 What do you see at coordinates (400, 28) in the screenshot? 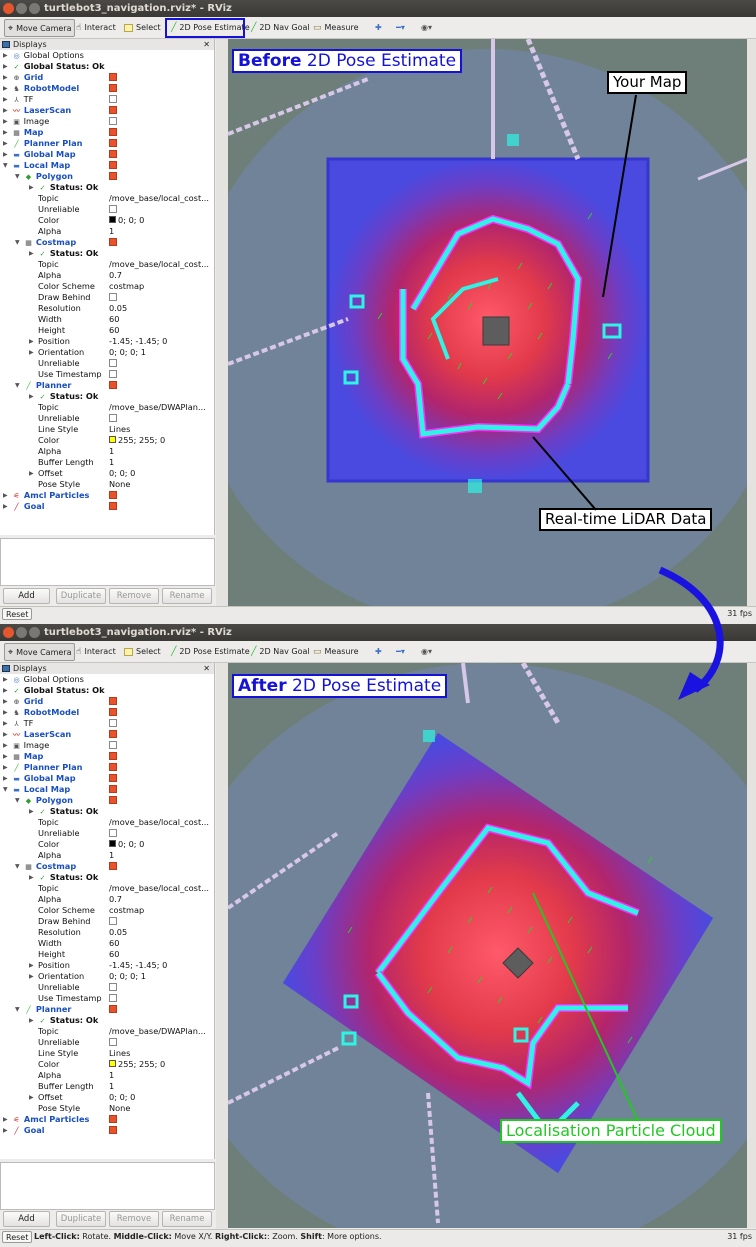
I see `remove-tool-button: ━▾` at bounding box center [400, 28].